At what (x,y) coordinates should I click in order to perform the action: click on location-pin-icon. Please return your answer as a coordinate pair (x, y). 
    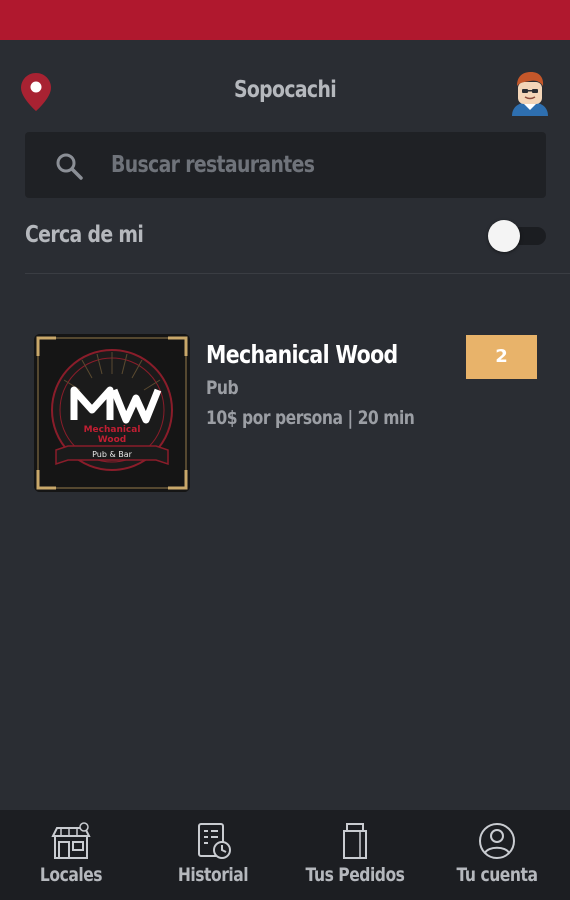
    Looking at the image, I should click on (36, 92).